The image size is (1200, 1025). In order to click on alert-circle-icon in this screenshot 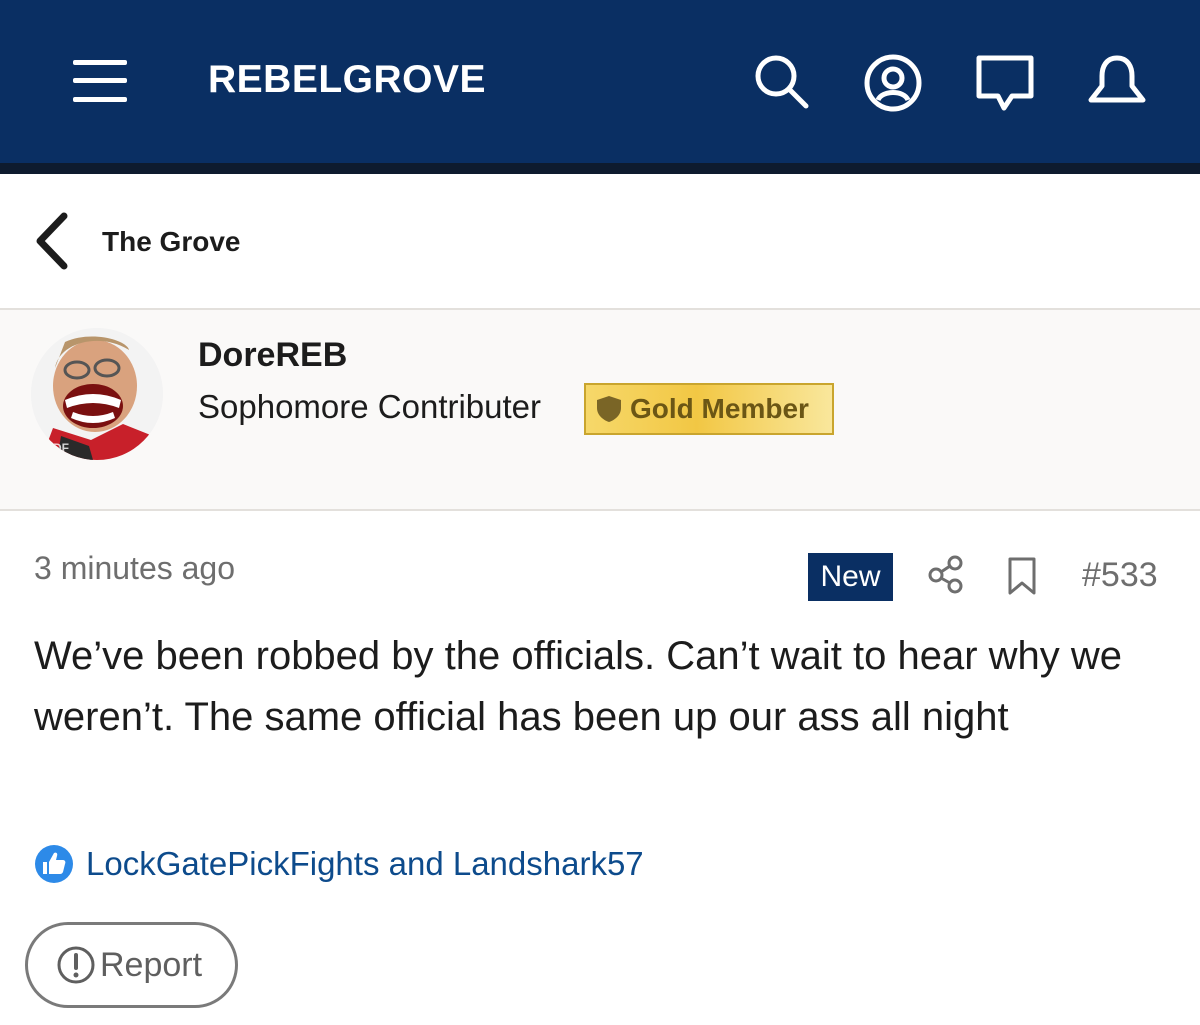, I will do `click(76, 965)`.